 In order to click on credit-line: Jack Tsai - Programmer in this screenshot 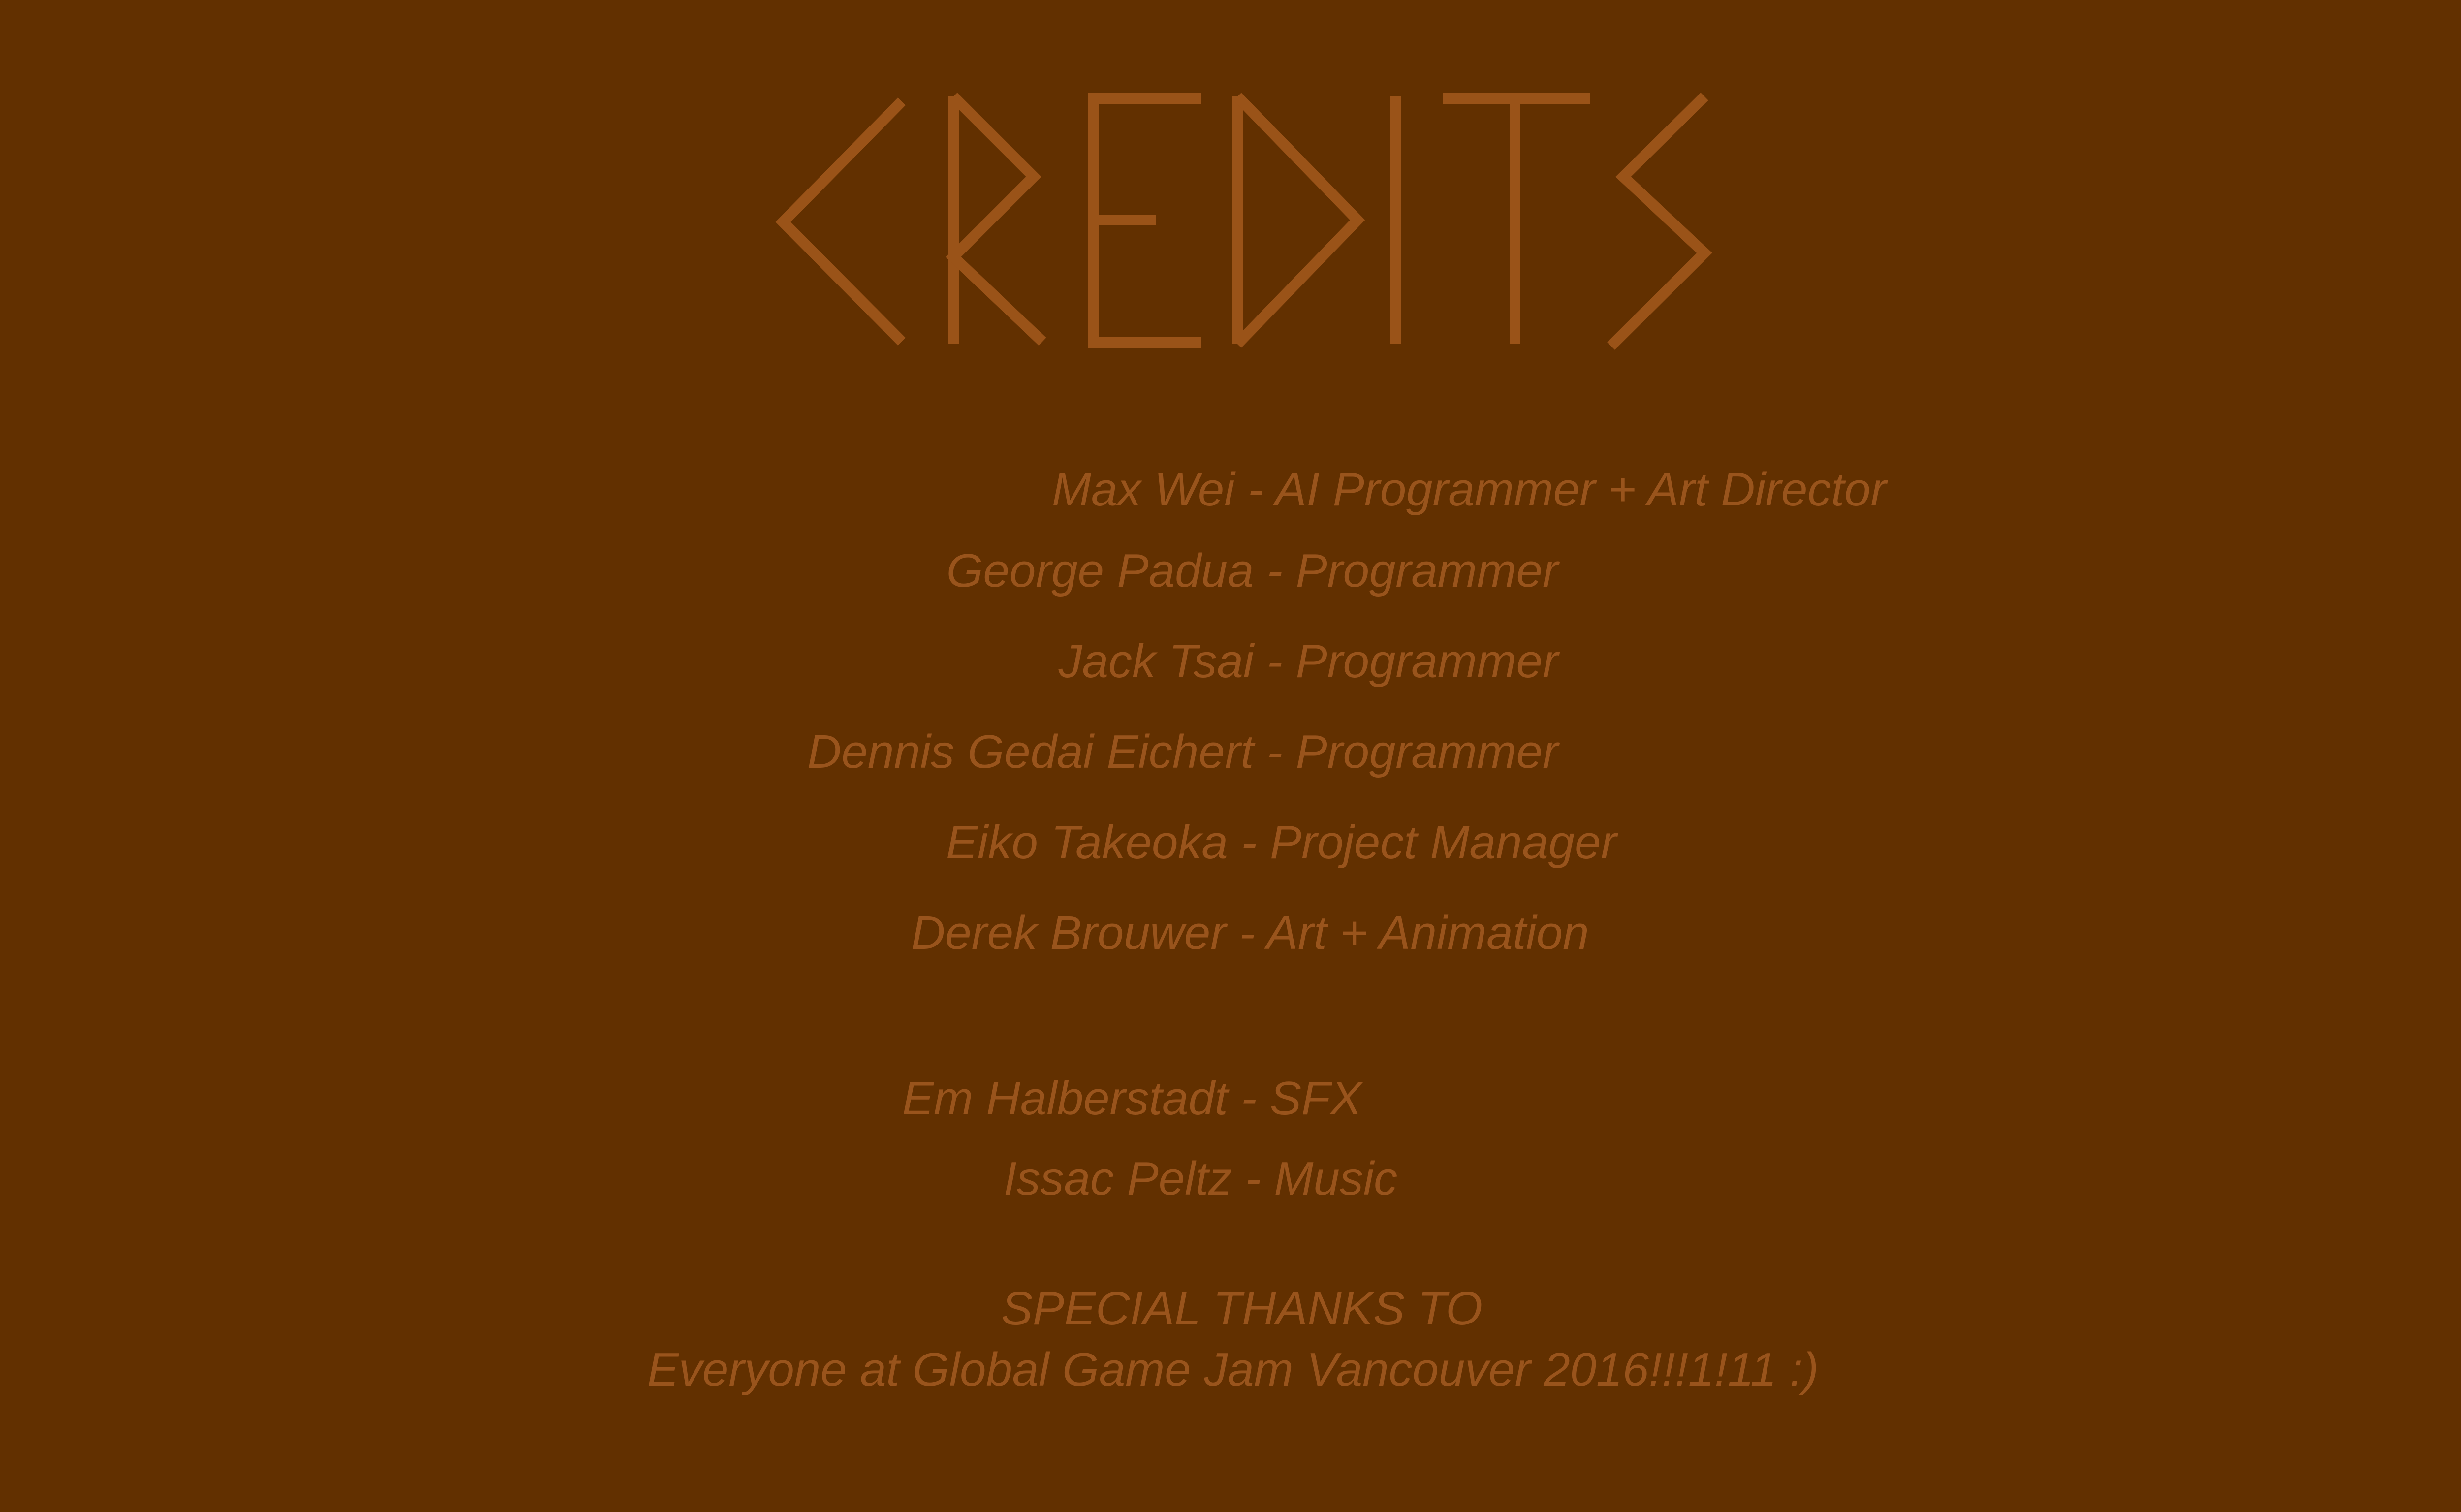, I will do `click(1308, 661)`.